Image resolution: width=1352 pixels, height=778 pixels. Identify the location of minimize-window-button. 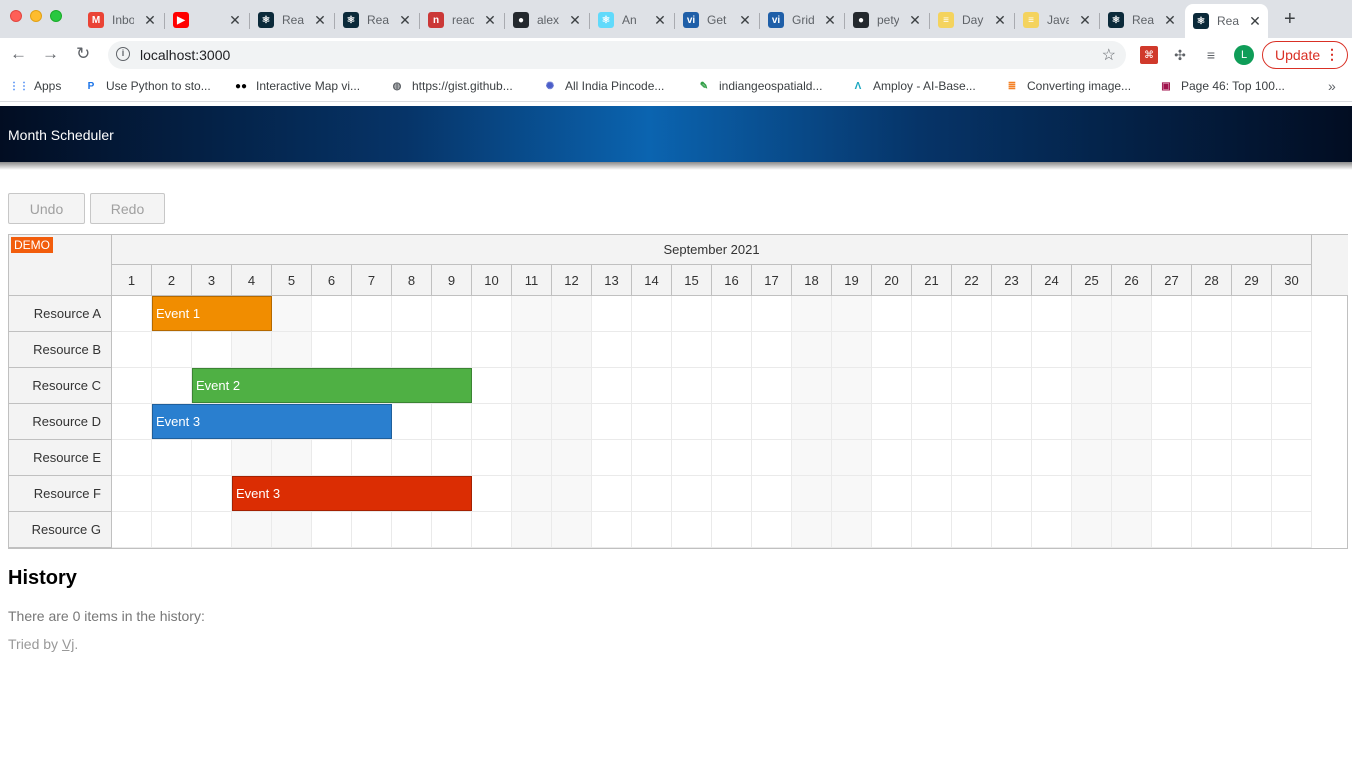
(36, 16).